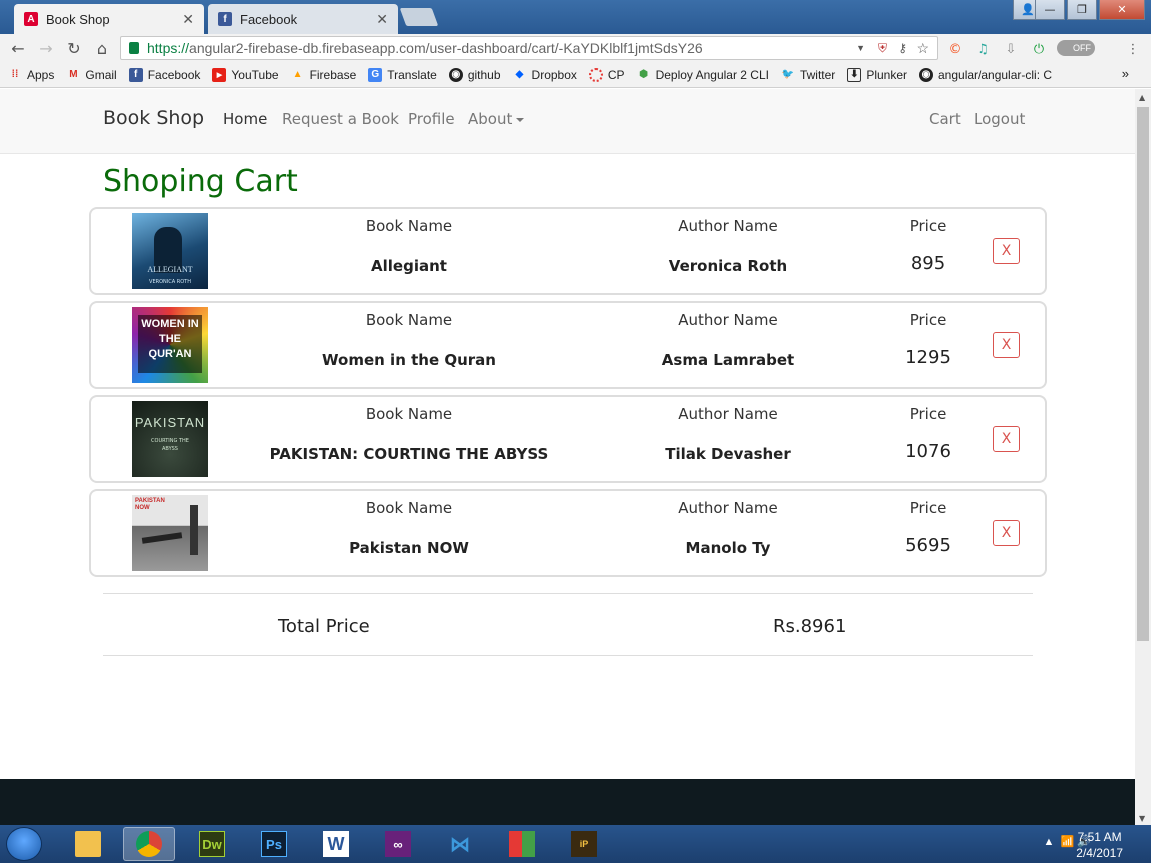  I want to click on price-value: 1295, so click(928, 357).